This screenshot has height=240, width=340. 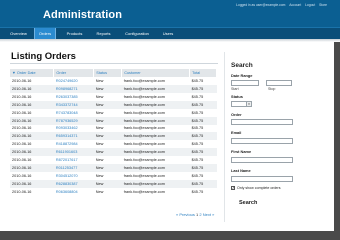 What do you see at coordinates (73, 120) in the screenshot?
I see `order-number-link: R787936529` at bounding box center [73, 120].